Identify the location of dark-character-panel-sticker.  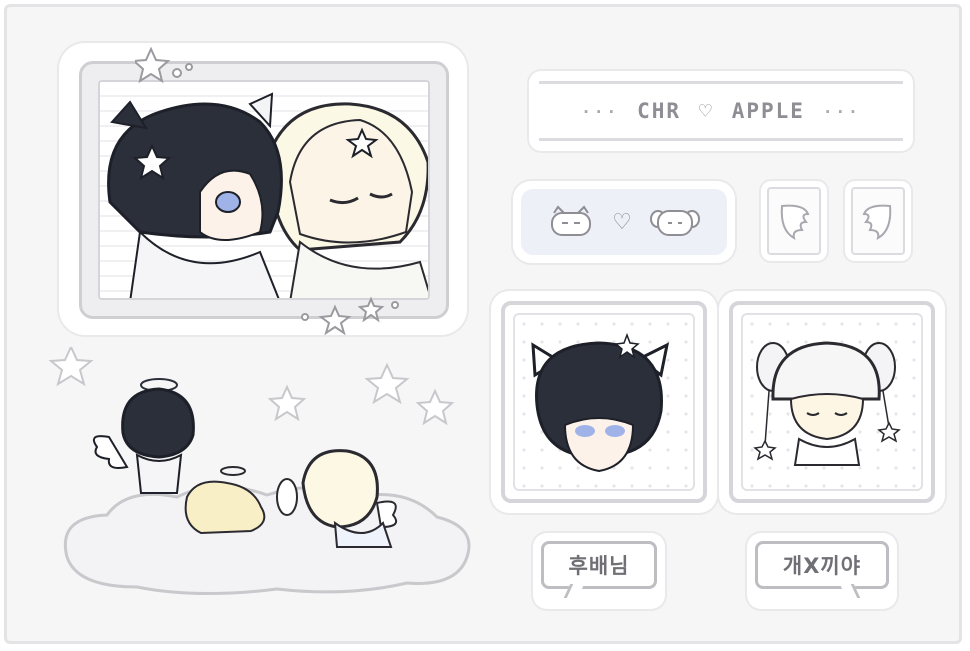
(604, 402).